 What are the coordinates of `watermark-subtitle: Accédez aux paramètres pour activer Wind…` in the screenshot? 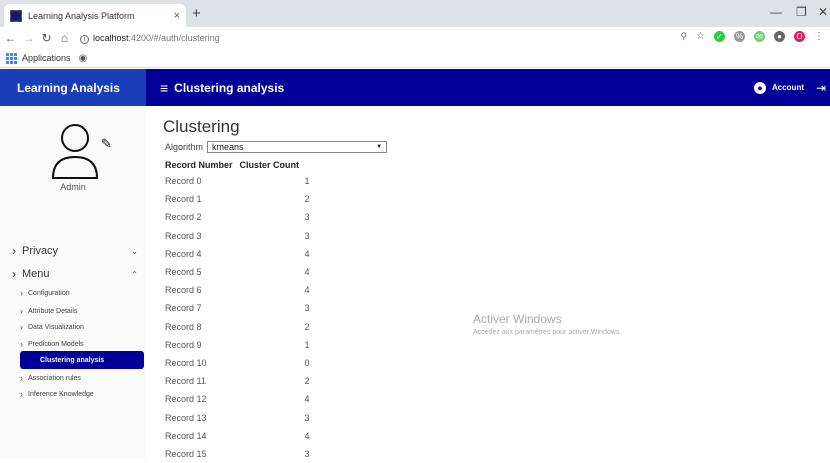 It's located at (547, 332).